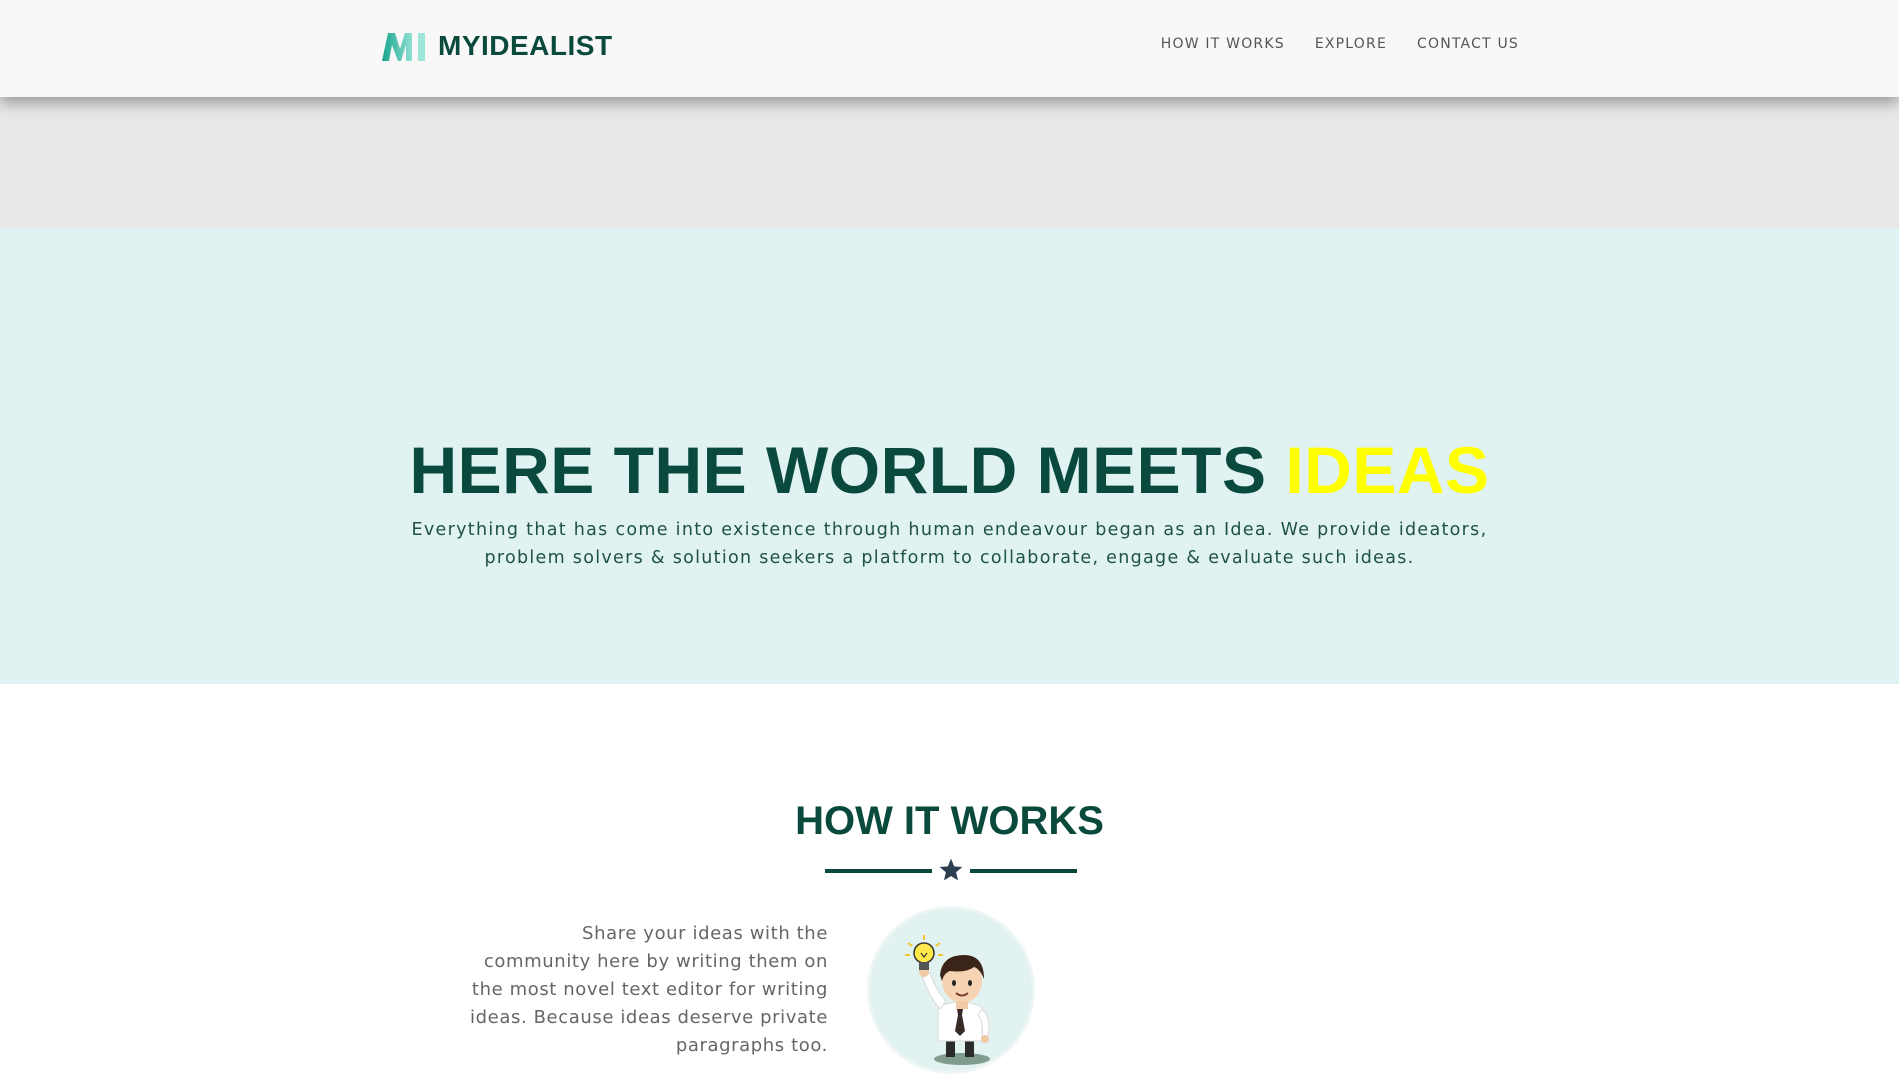 This screenshot has height=1075, width=1899. I want to click on logo-text: MYIDEALIST, so click(525, 45).